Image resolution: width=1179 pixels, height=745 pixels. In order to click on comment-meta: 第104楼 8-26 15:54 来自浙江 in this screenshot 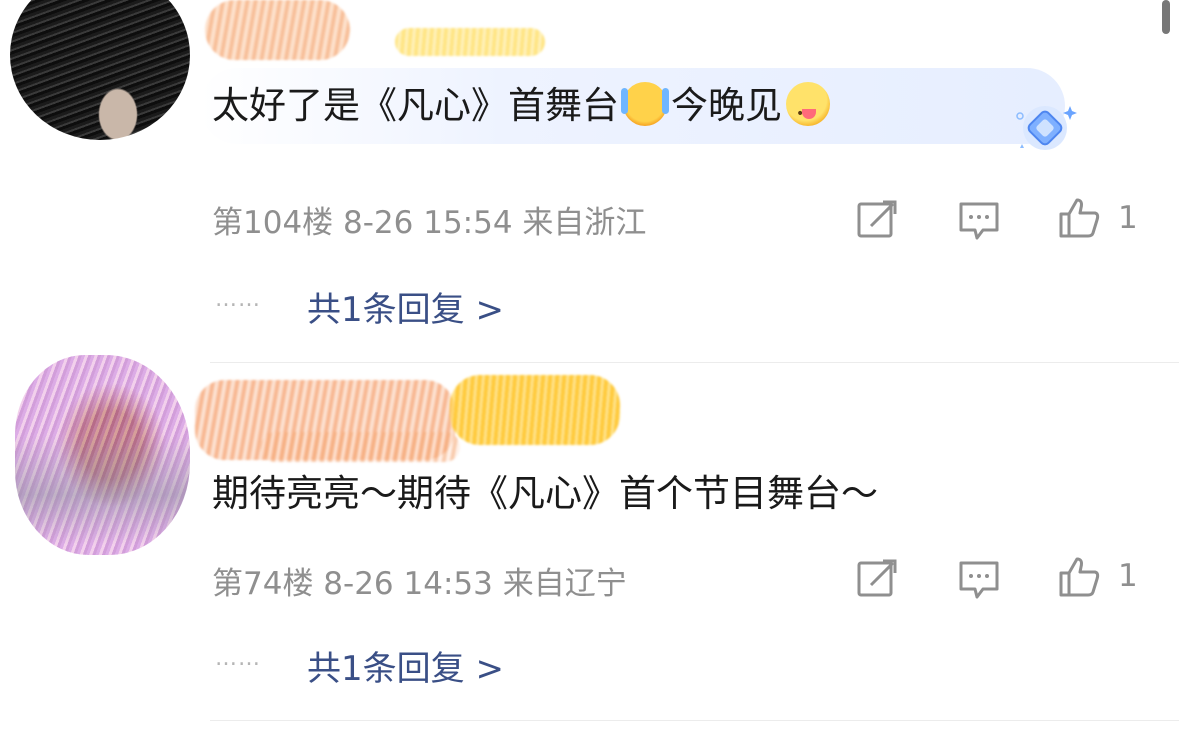, I will do `click(429, 223)`.